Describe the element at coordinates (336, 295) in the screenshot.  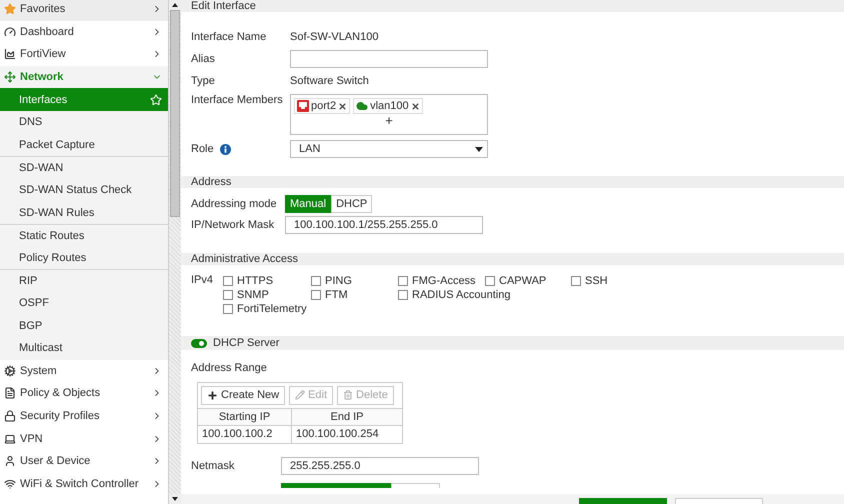
I see `checkbox-label: FTM` at that location.